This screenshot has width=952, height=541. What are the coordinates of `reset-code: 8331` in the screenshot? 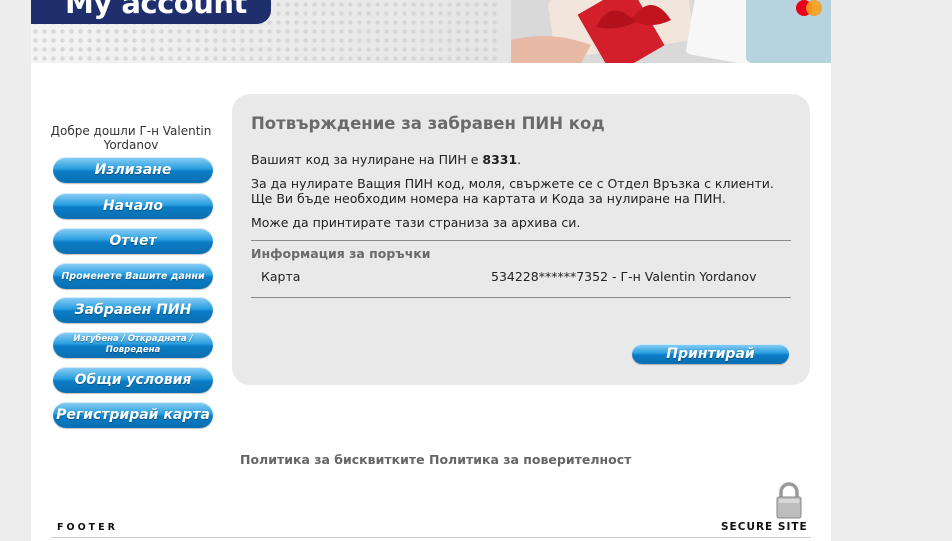 It's located at (500, 159).